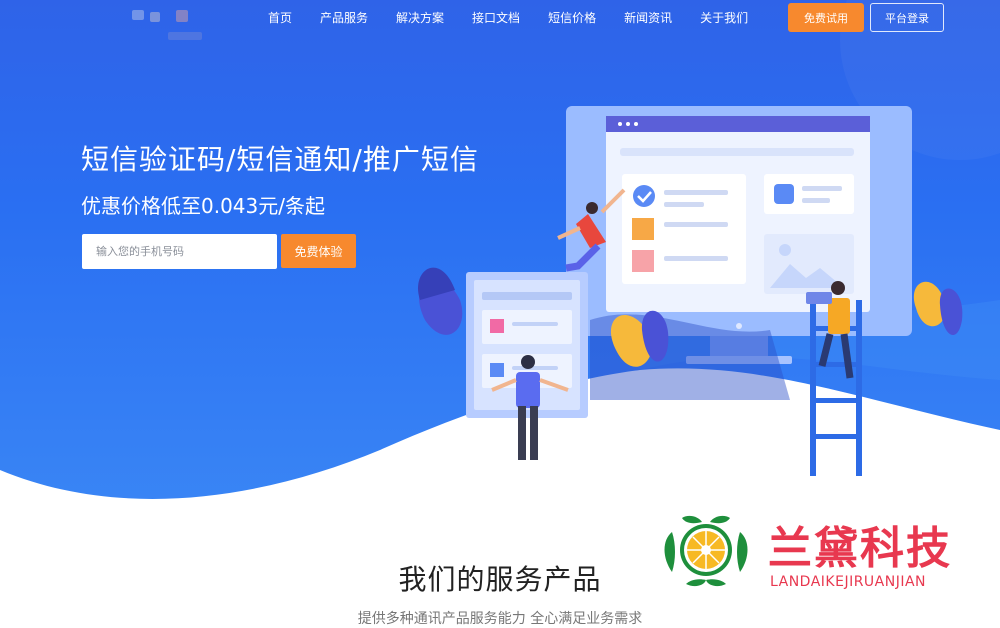  What do you see at coordinates (496, 17) in the screenshot?
I see `nav-item-api-docs: 接口文档` at bounding box center [496, 17].